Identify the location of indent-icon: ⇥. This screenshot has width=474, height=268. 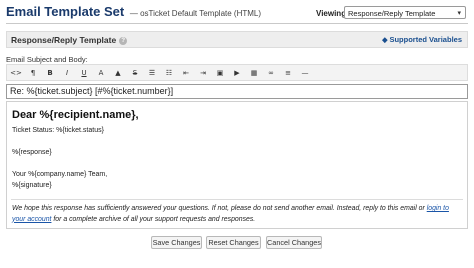
(203, 73).